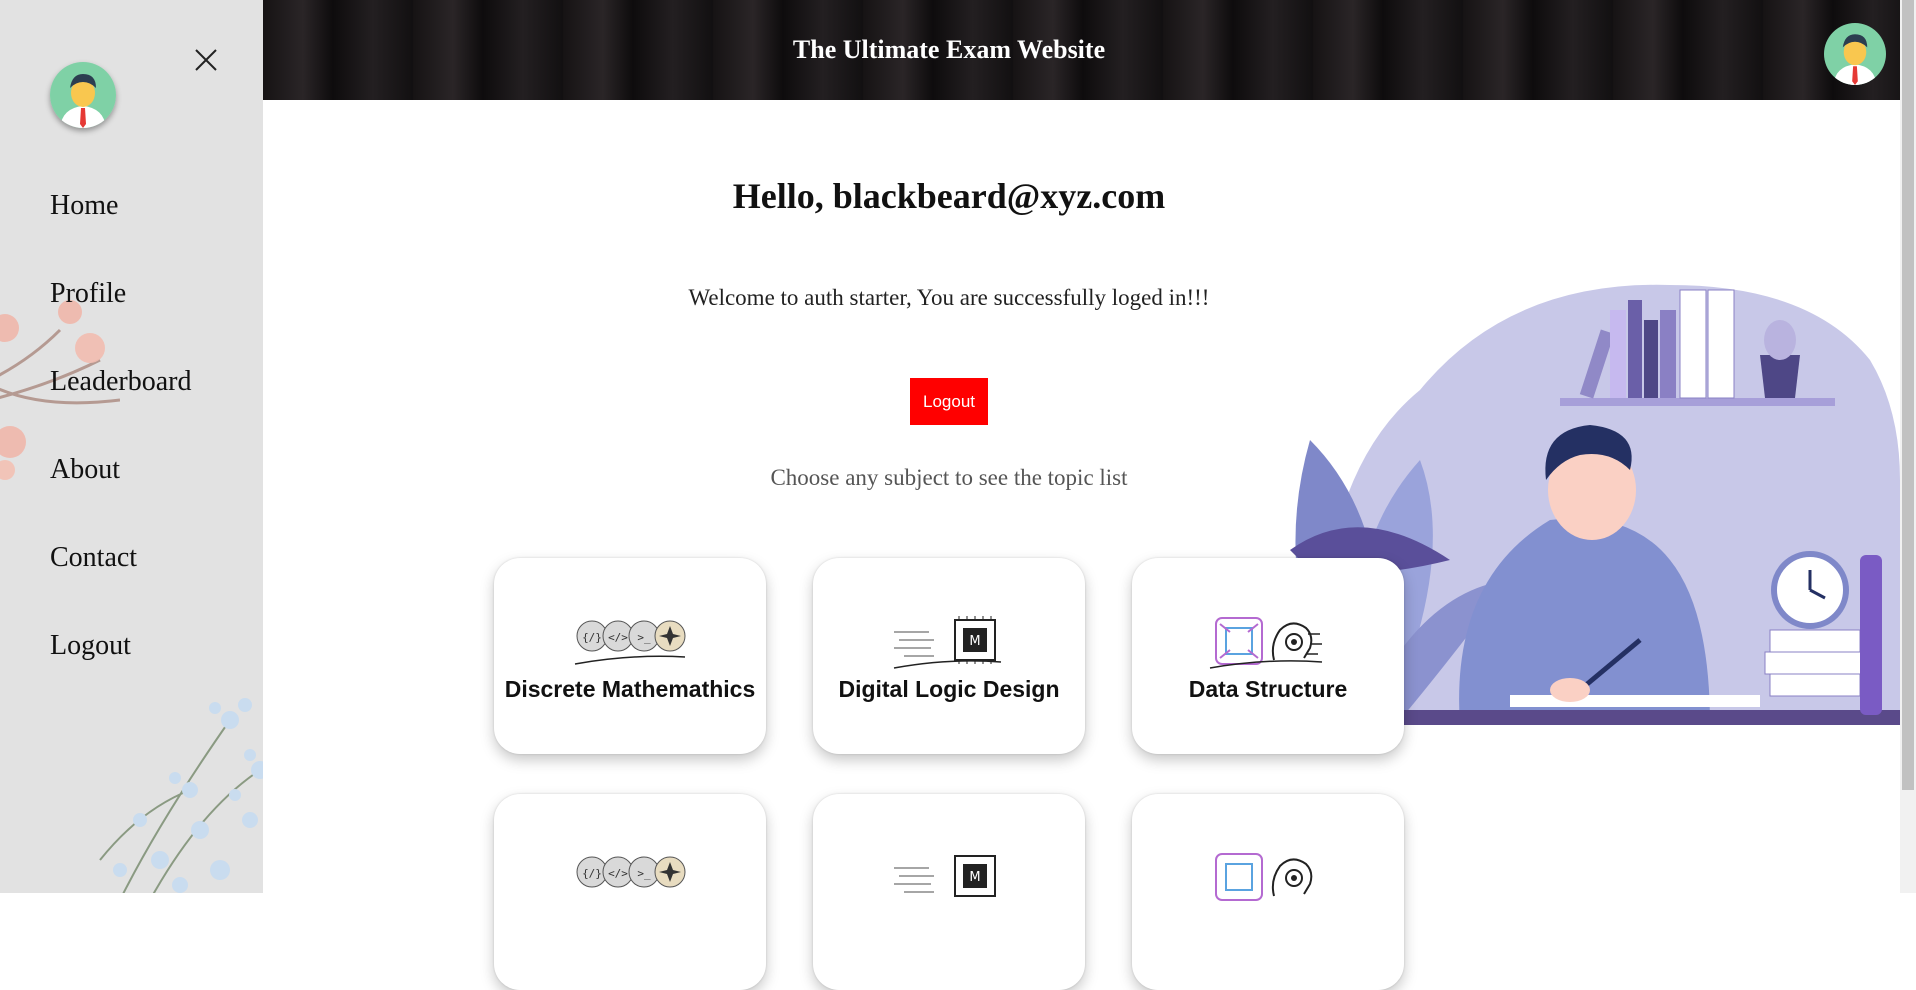 Image resolution: width=1916 pixels, height=990 pixels. What do you see at coordinates (949, 689) in the screenshot?
I see `subject-card-label: Digital Logic Design` at bounding box center [949, 689].